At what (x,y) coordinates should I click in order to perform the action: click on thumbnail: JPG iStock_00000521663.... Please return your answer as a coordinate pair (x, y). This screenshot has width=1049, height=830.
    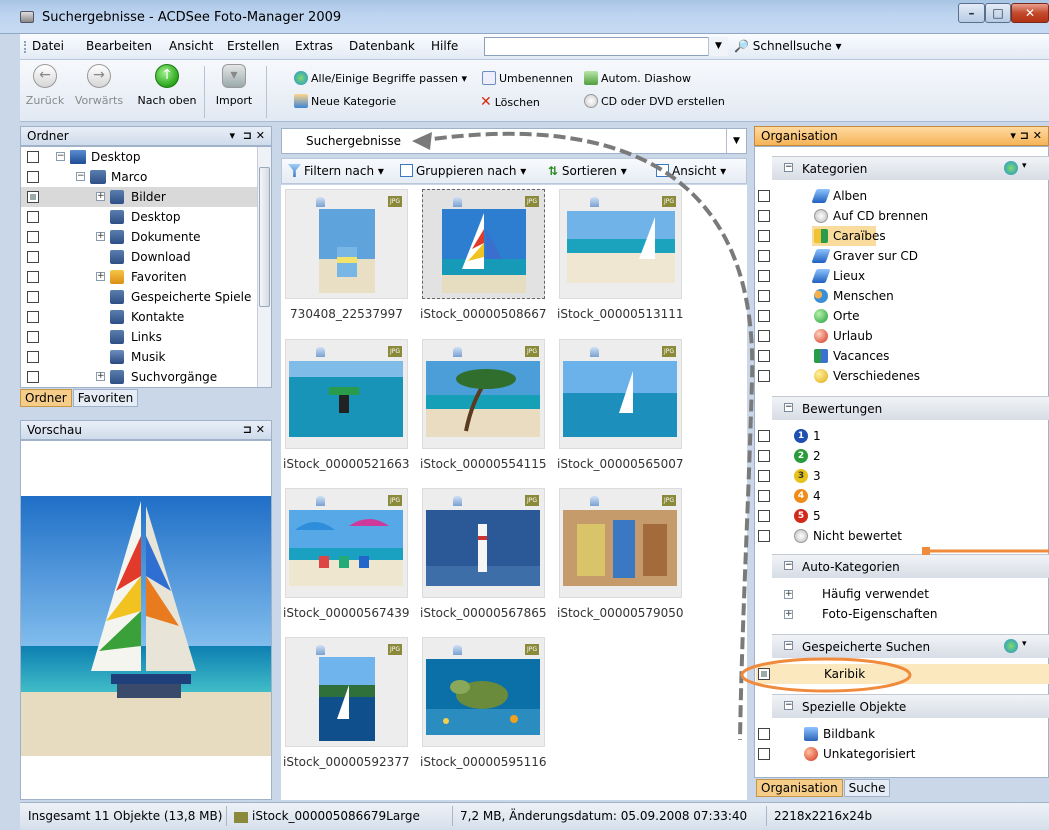
    Looking at the image, I should click on (346, 406).